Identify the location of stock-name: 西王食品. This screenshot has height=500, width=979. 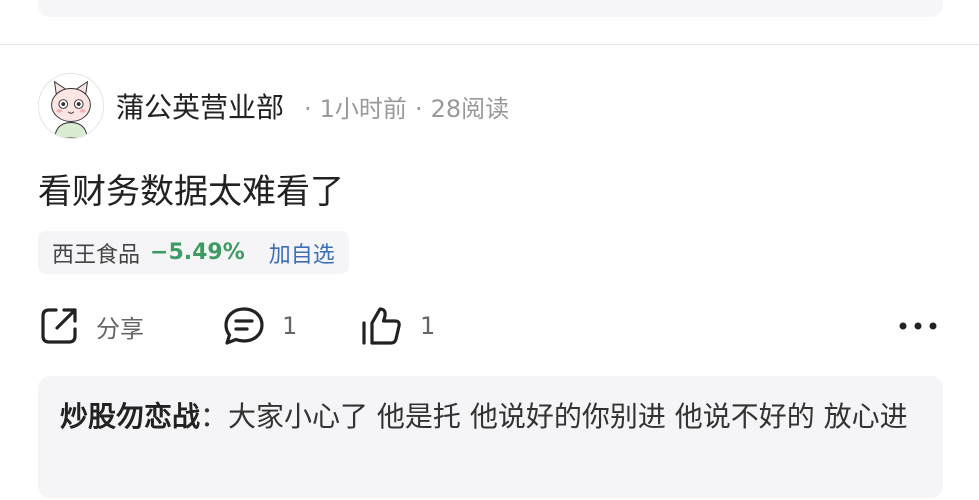
(96, 253).